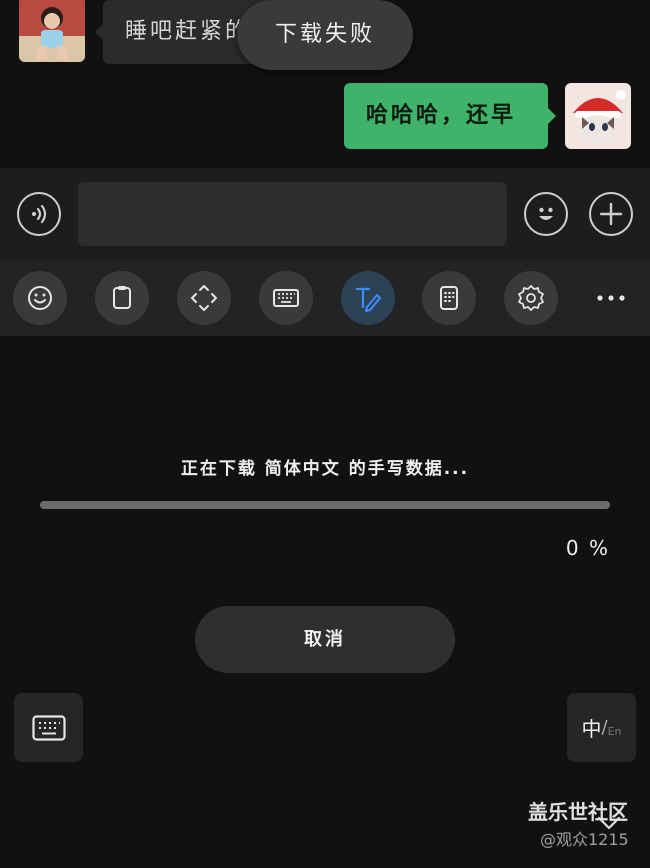 The width and height of the screenshot is (650, 868). Describe the element at coordinates (325, 639) in the screenshot. I see `cancel-download-button: 取消` at that location.